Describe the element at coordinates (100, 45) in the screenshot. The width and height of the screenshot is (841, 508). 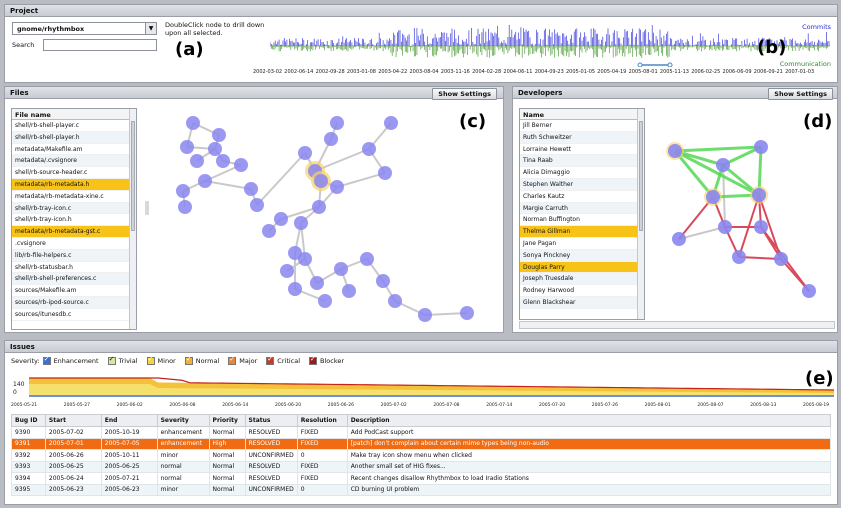
I see `search-input` at that location.